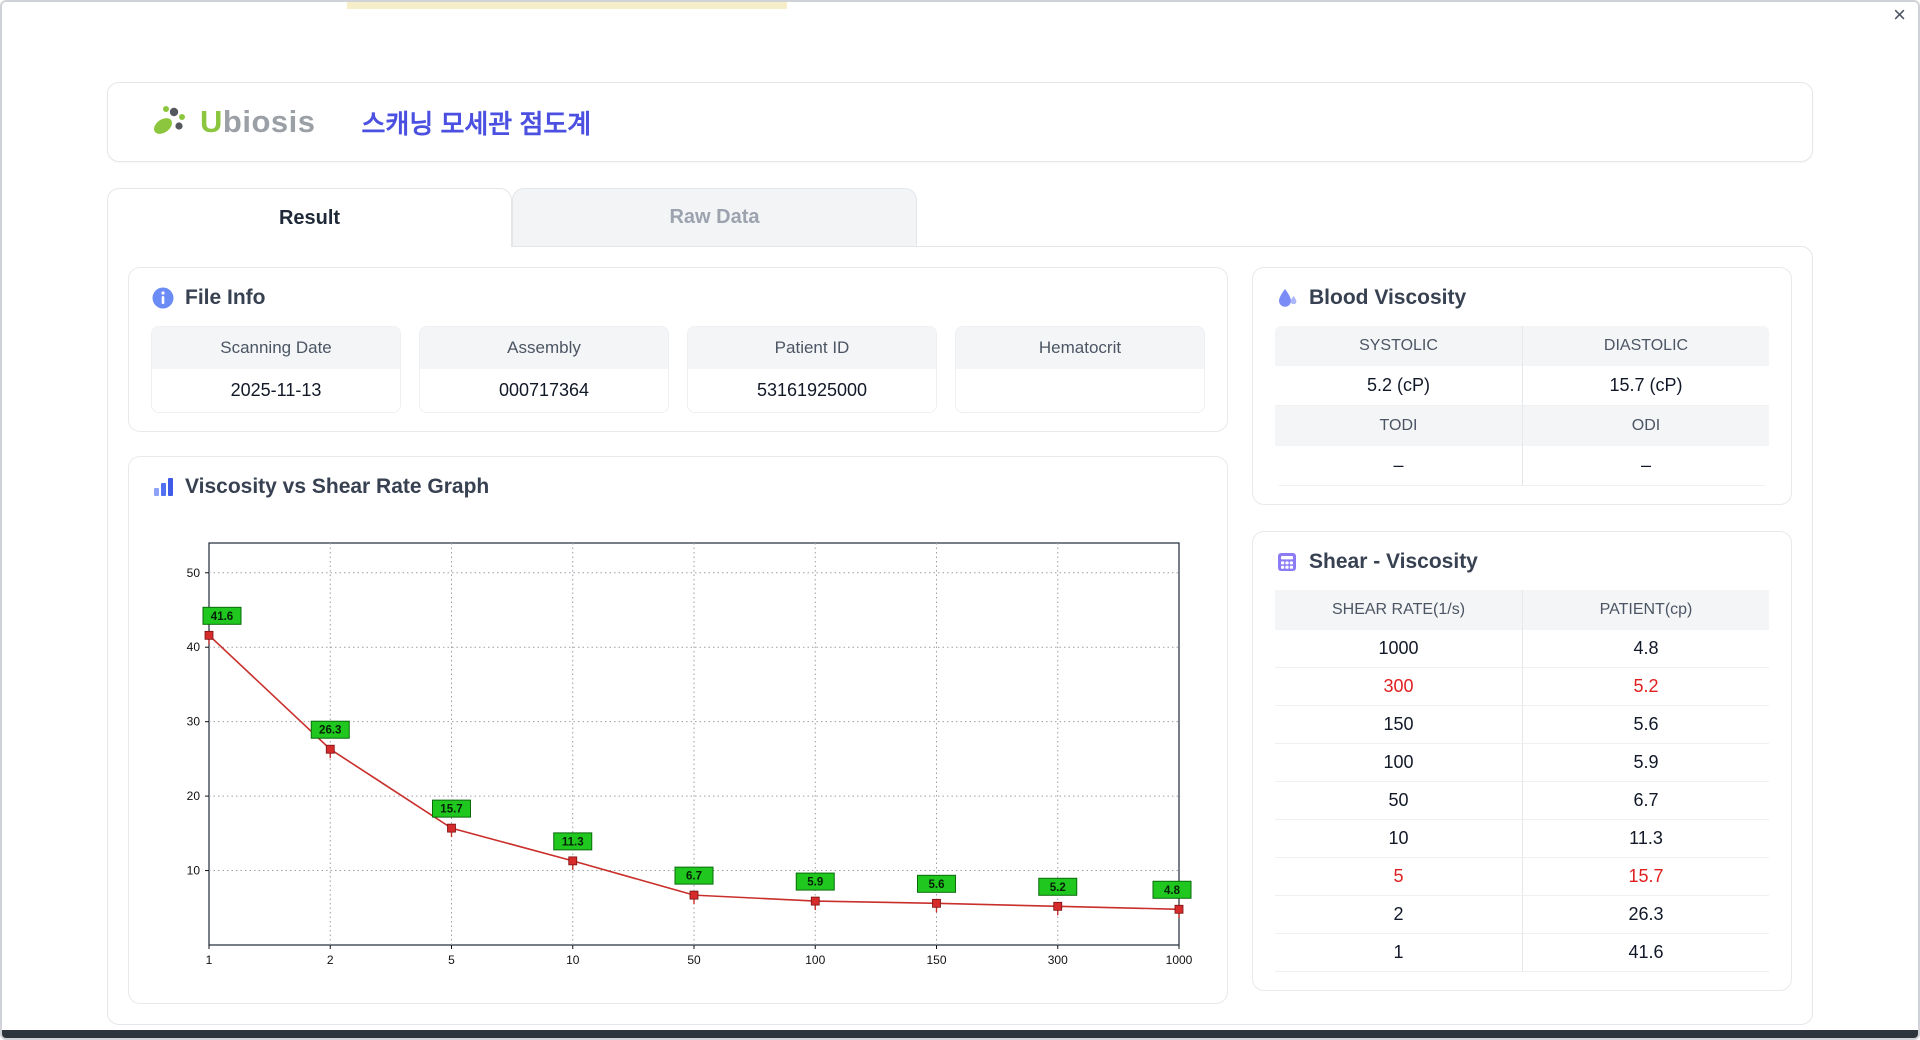  What do you see at coordinates (1058, 960) in the screenshot?
I see `svg-text: 300` at bounding box center [1058, 960].